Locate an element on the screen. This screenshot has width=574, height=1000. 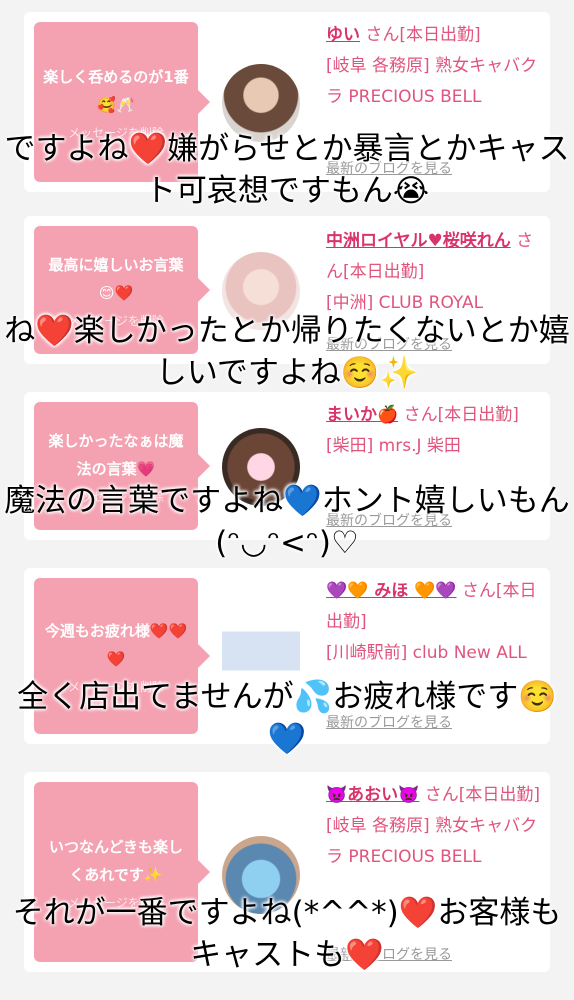
cast-info: 中洲ロイヤル♥桜咲れん さん[本日出勤] [中洲] CLUB ROYAL is located at coordinates (435, 272).